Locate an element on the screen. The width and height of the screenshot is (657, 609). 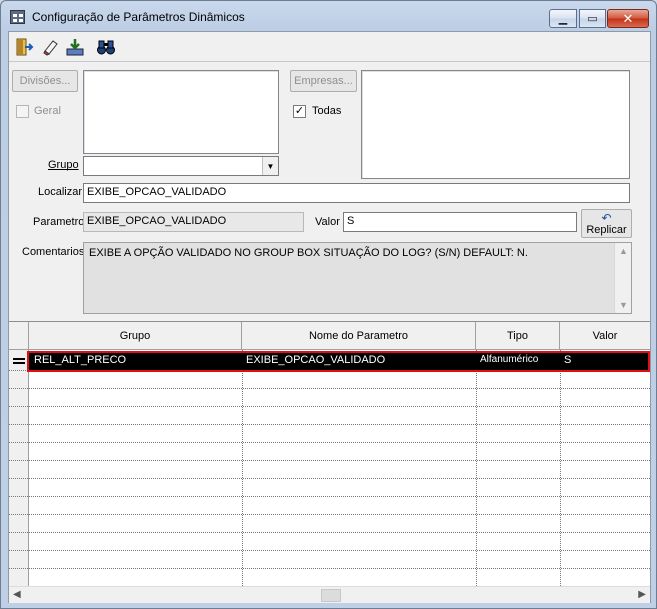
download-button is located at coordinates (74, 47).